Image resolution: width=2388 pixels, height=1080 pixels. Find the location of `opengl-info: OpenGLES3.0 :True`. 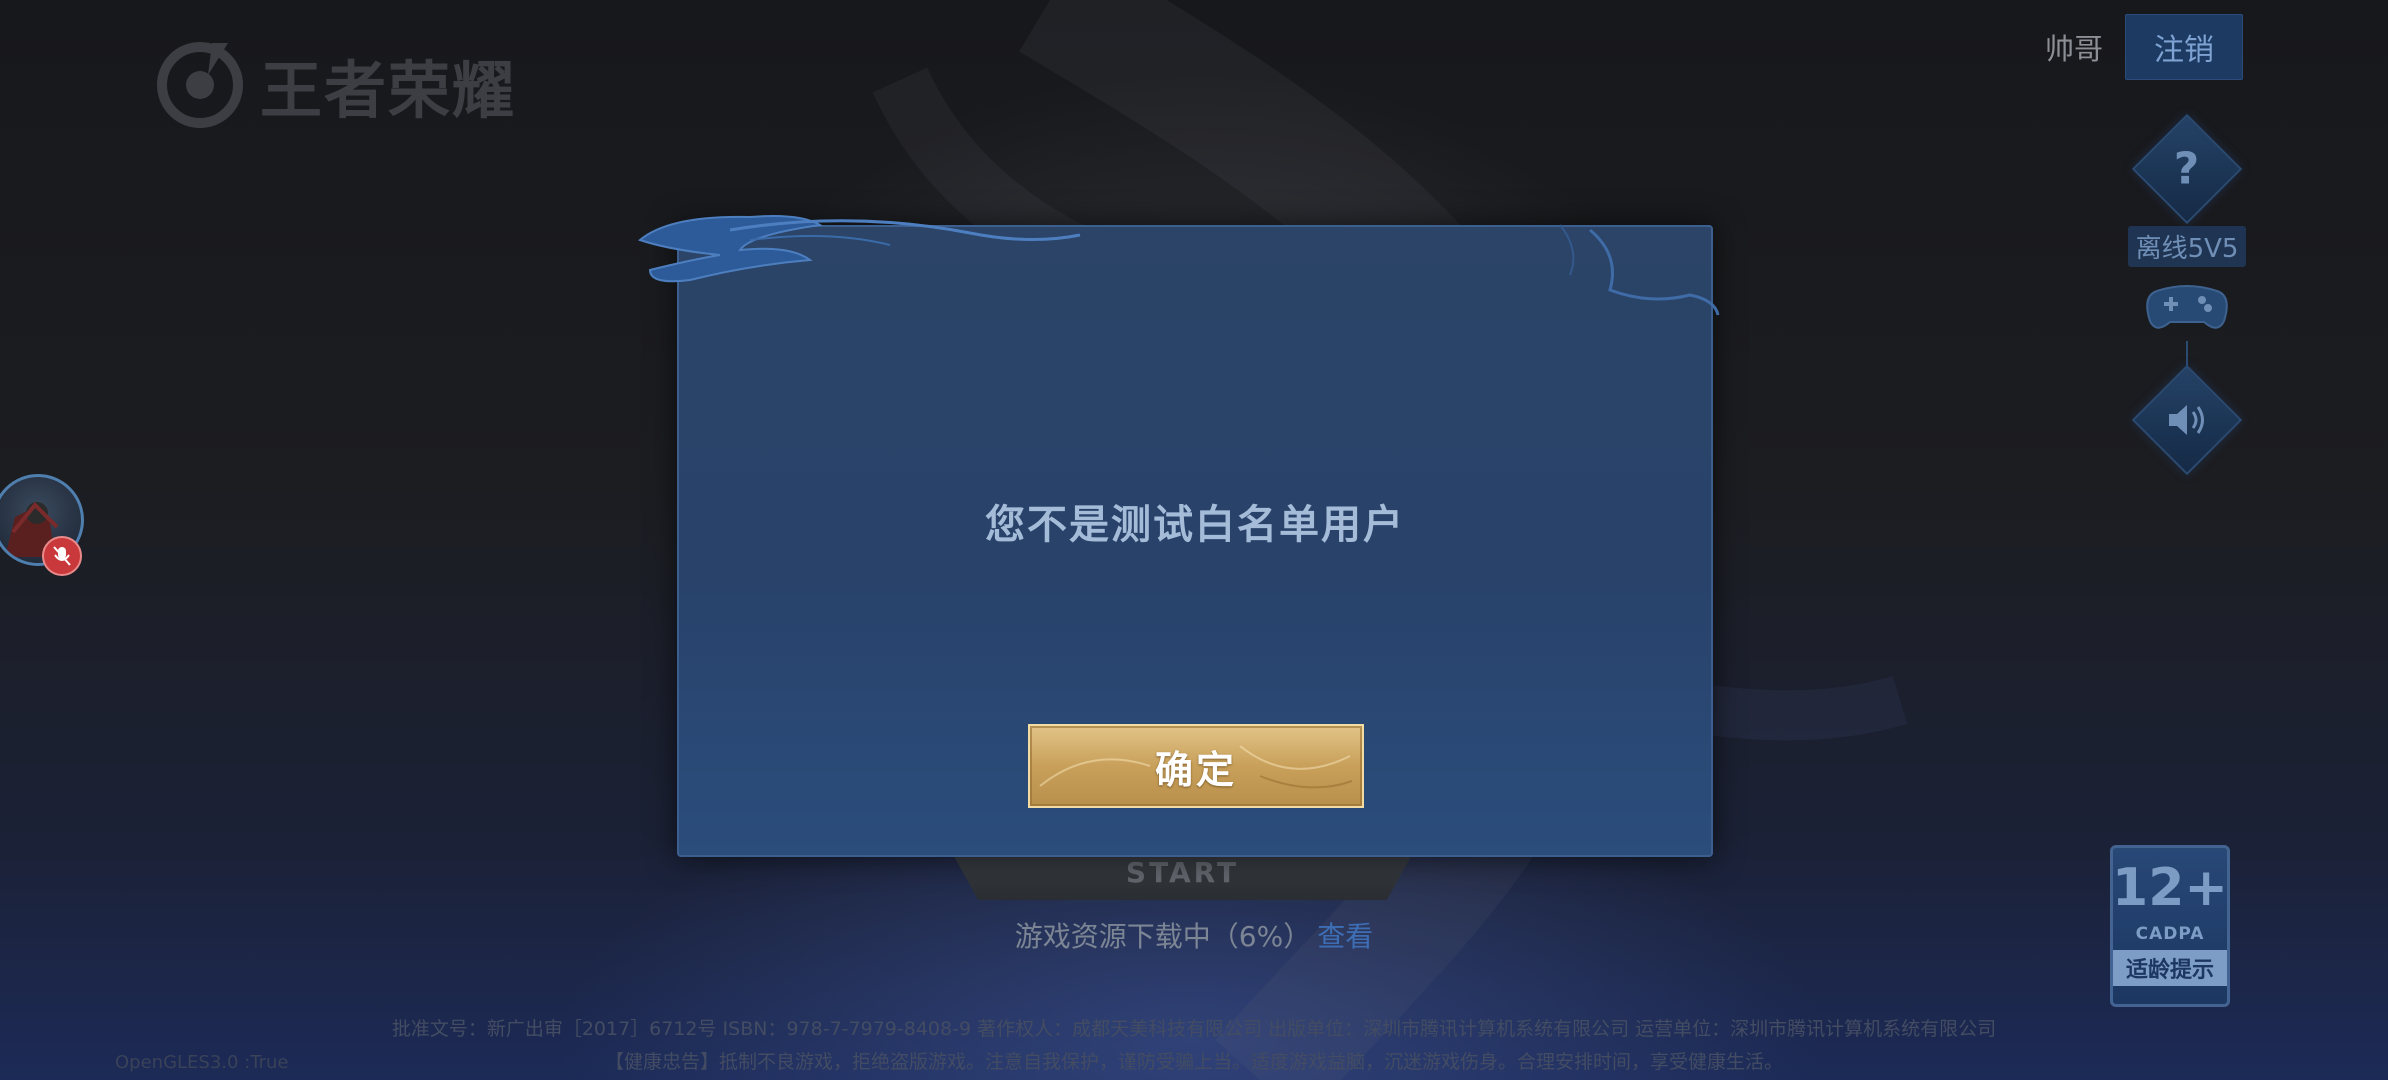

opengl-info: OpenGLES3.0 :True is located at coordinates (202, 1062).